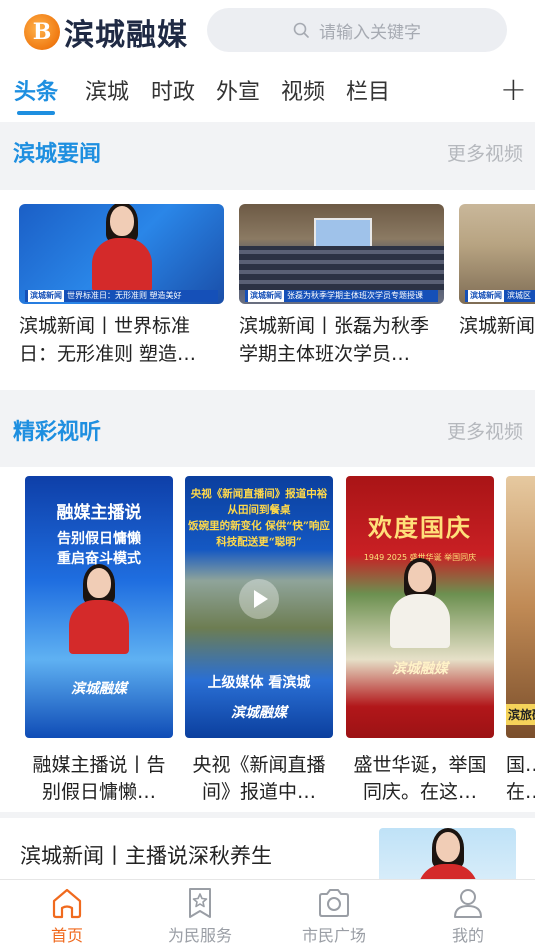  Describe the element at coordinates (146, 856) in the screenshot. I see `article-title: 滨城新闻丨主播说深秋养生` at that location.